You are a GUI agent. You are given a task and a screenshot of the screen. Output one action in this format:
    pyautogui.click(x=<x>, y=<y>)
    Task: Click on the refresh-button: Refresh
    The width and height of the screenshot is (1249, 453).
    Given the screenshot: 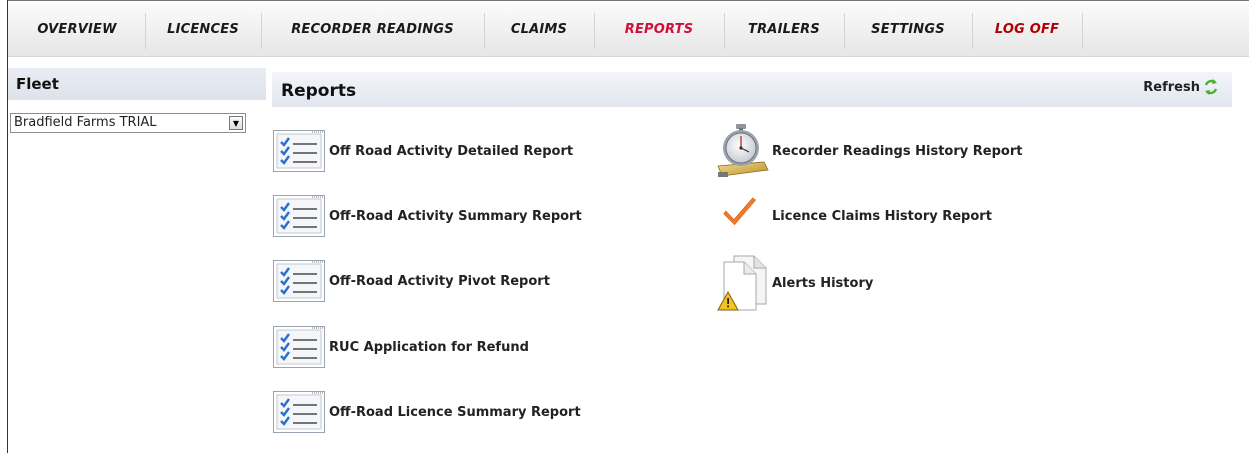 What is the action you would take?
    pyautogui.click(x=1180, y=87)
    